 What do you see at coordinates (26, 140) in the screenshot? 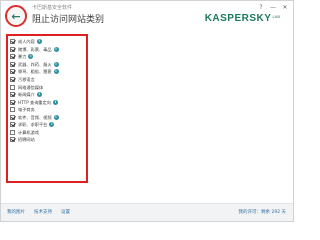
I see `category-label: 招聘网站` at bounding box center [26, 140].